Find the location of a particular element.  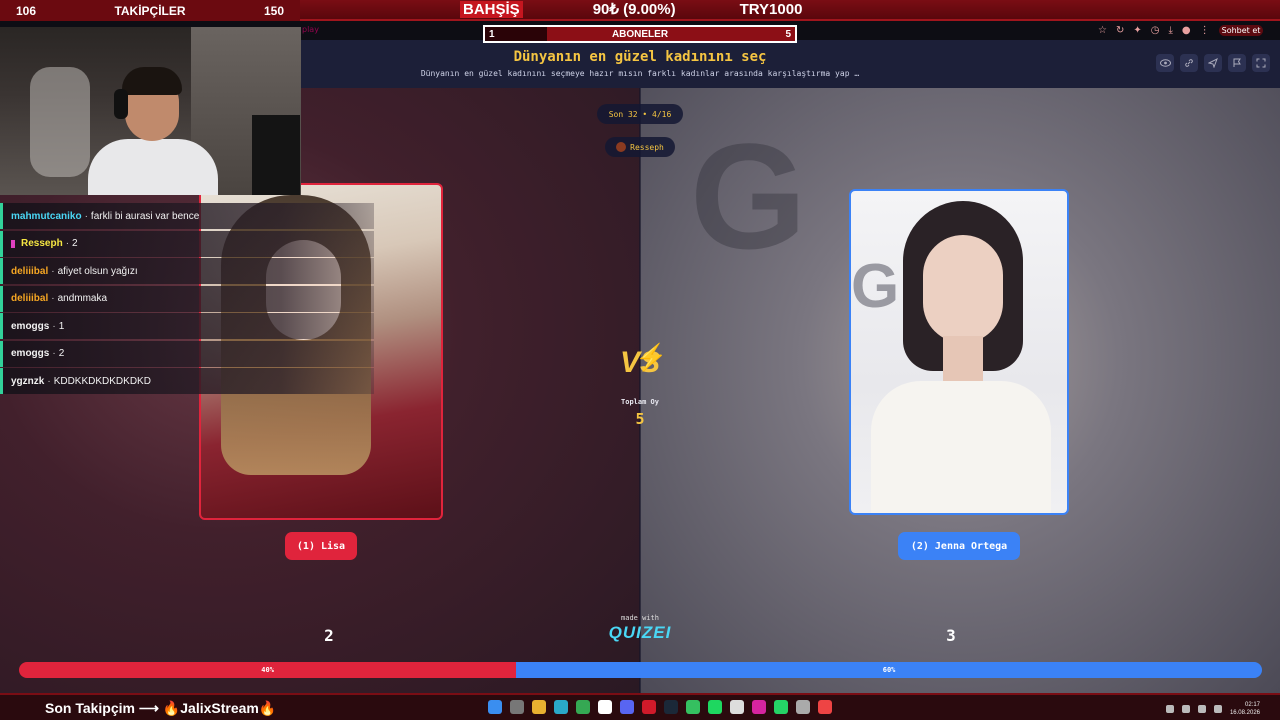

download-icon: ⤓ is located at coordinates (1170, 30).